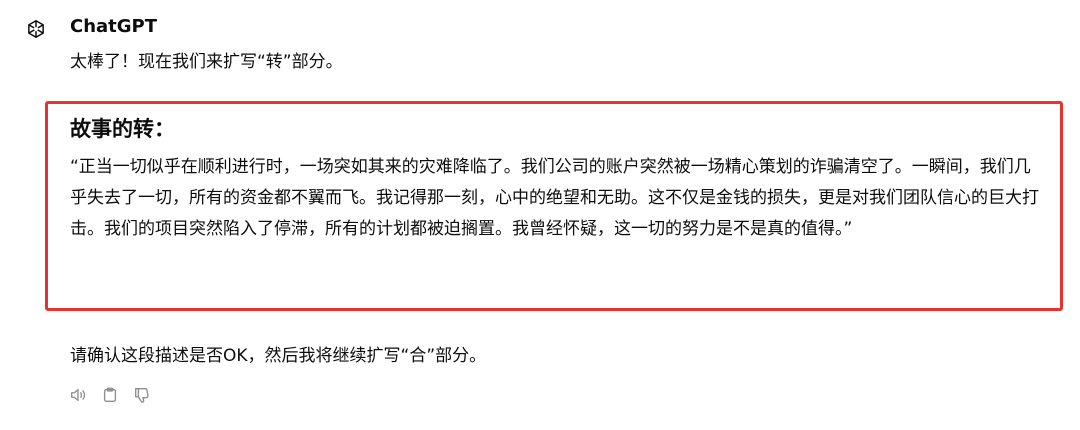 This screenshot has width=1080, height=430. I want to click on copy-button, so click(110, 395).